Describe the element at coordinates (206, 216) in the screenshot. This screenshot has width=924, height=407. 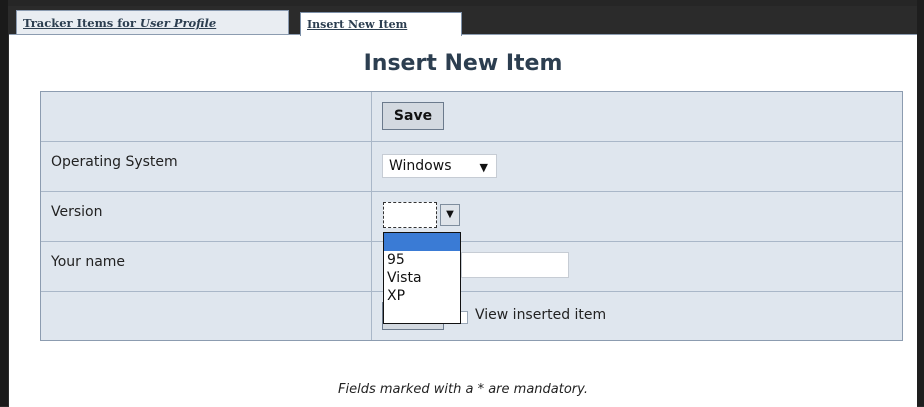
I see `version-label: Version` at that location.